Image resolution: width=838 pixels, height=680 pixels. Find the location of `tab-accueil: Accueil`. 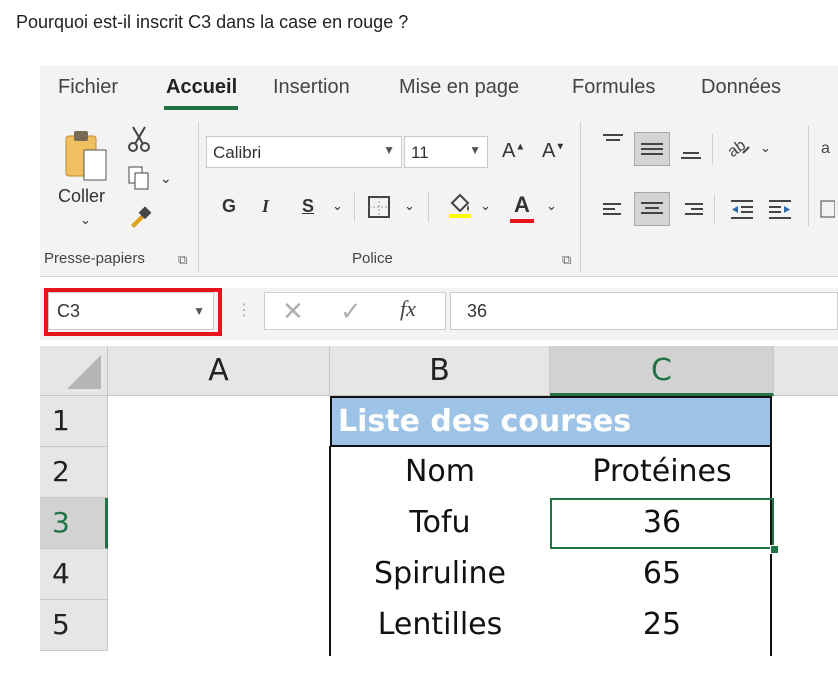

tab-accueil: Accueil is located at coordinates (201, 87).